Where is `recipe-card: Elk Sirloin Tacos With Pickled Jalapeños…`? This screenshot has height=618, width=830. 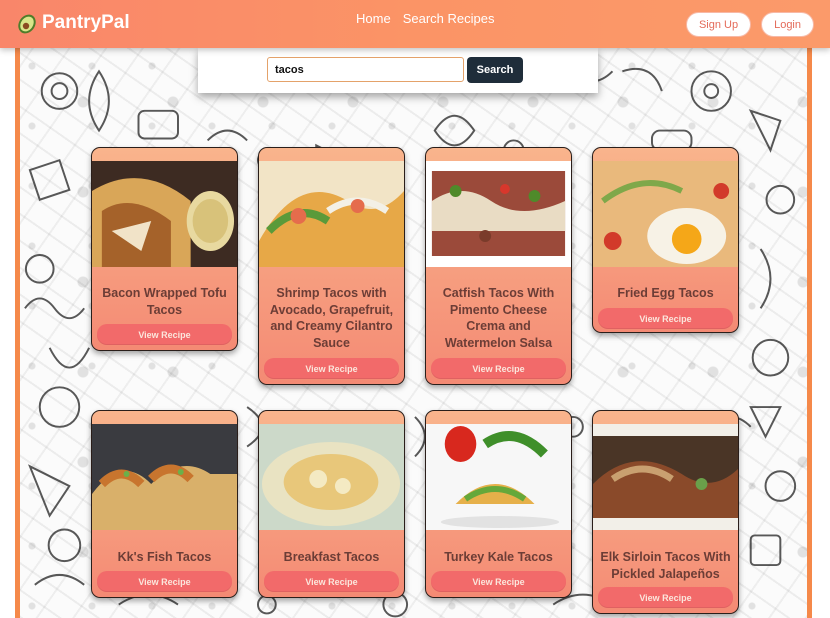
recipe-card: Elk Sirloin Tacos With Pickled Jalapeños… is located at coordinates (665, 512).